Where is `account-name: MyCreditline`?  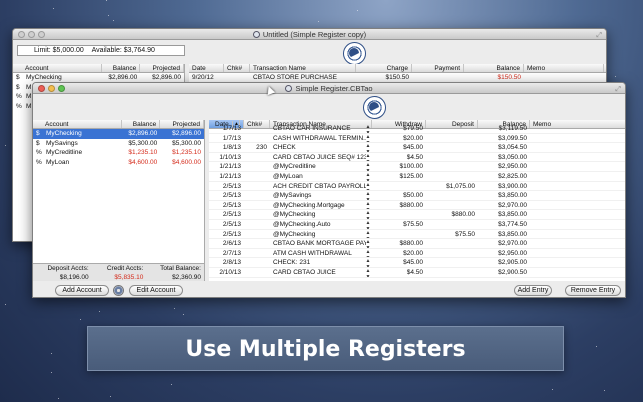
account-name: MyCreditline is located at coordinates (64, 153).